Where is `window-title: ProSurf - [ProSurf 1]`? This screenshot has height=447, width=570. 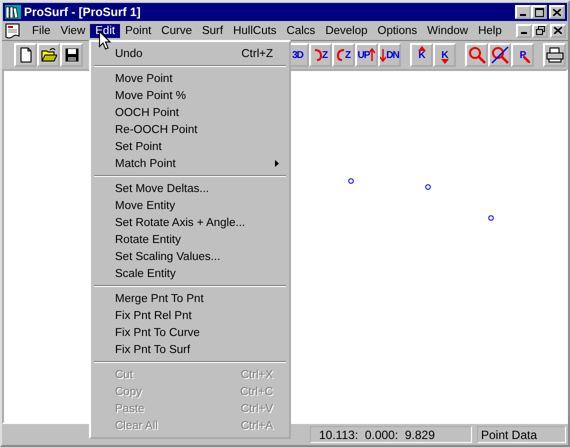 window-title: ProSurf - [ProSurf 1] is located at coordinates (83, 12).